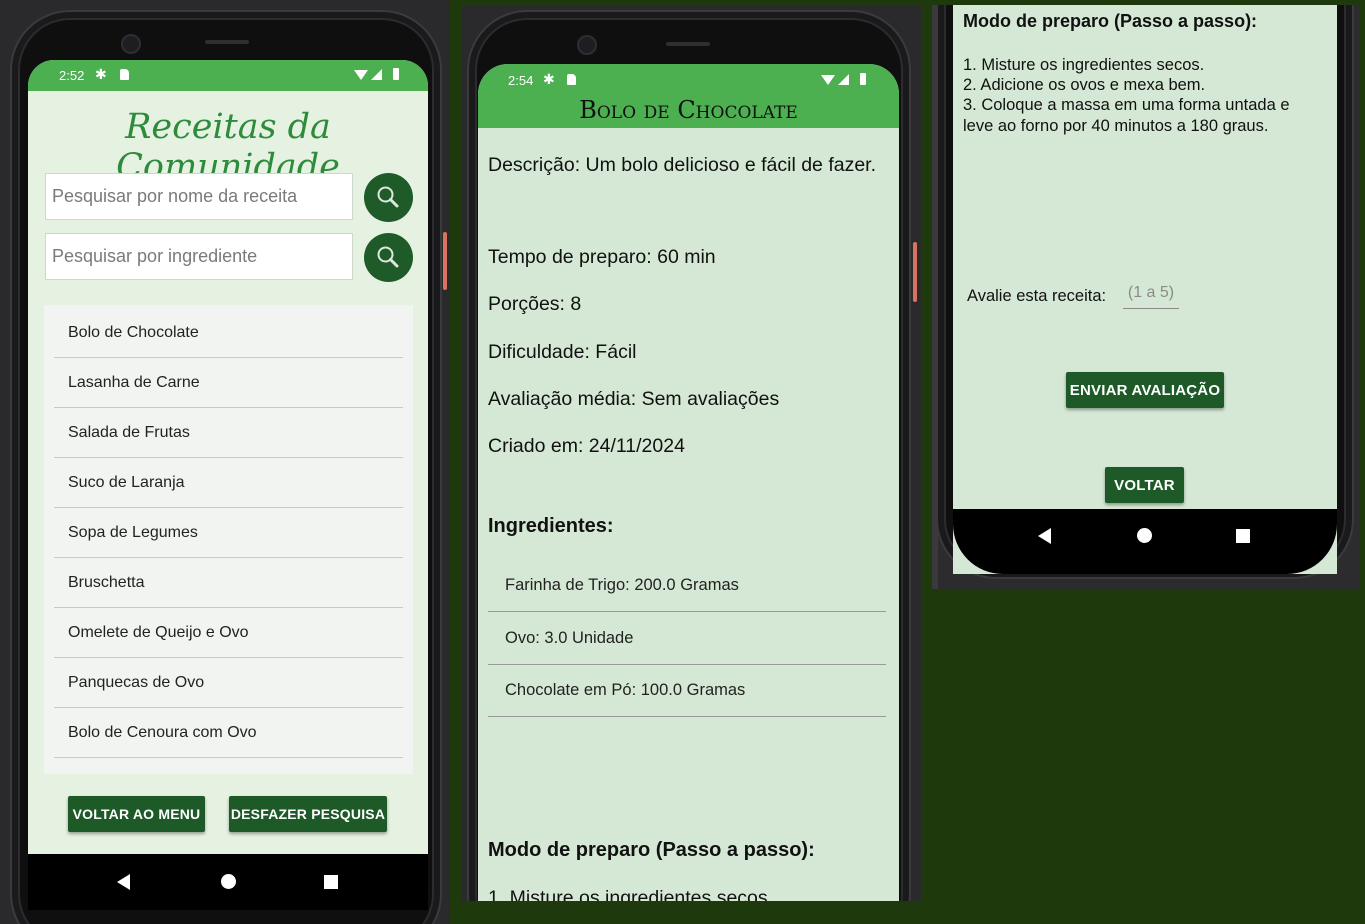  I want to click on back-to-menu-button: VOLTAR AO MENU, so click(136, 814).